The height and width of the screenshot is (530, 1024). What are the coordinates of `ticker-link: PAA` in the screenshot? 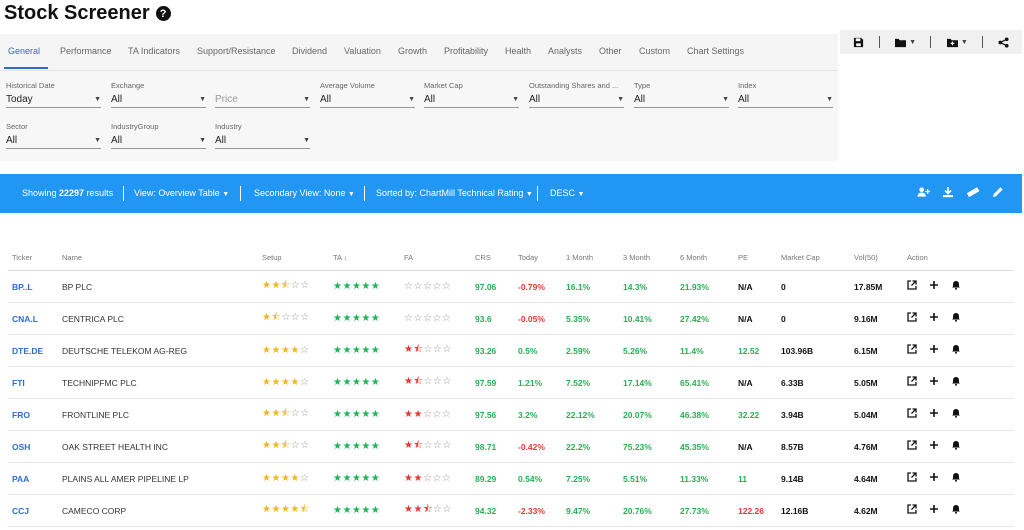 It's located at (33, 478).